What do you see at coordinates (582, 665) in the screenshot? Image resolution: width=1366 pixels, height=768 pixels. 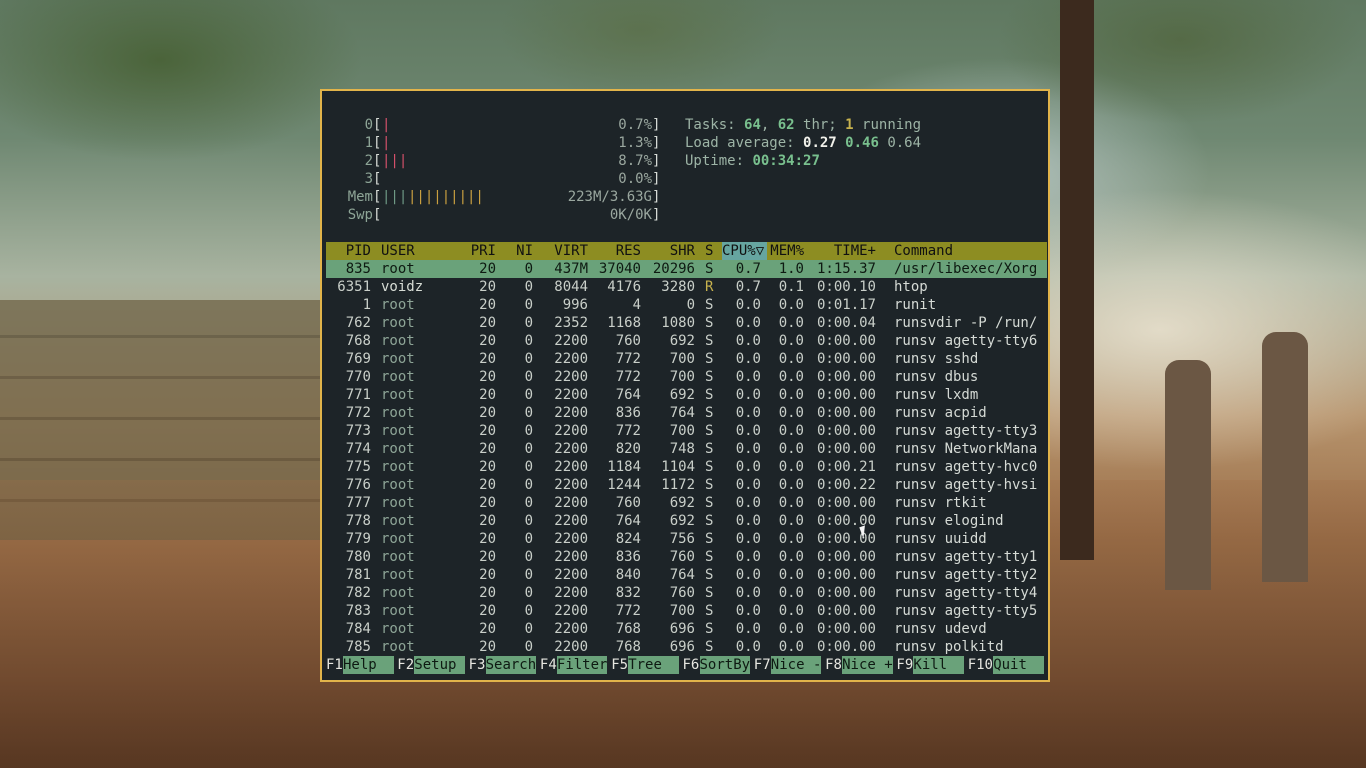 I see `fkey-label-f4: Filter` at bounding box center [582, 665].